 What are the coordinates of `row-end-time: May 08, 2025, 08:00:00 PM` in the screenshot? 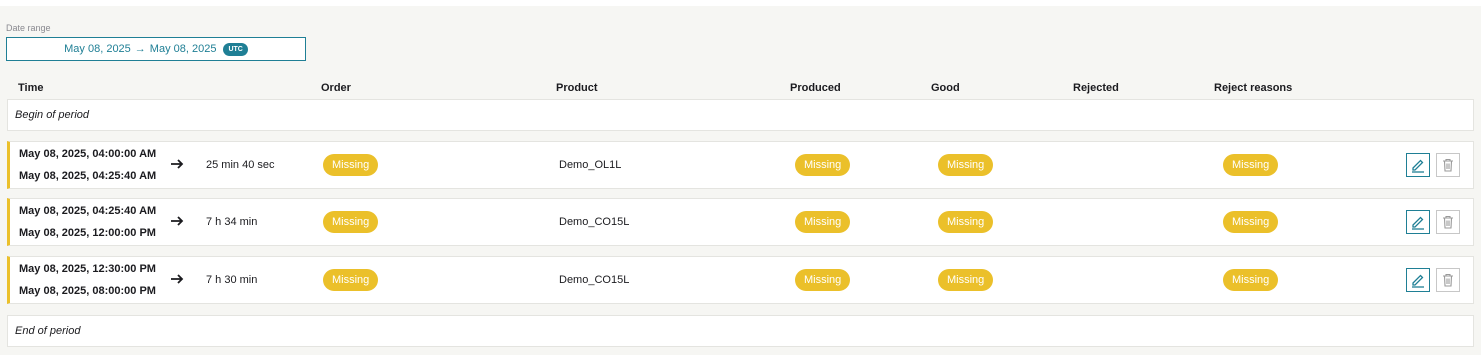 It's located at (87, 291).